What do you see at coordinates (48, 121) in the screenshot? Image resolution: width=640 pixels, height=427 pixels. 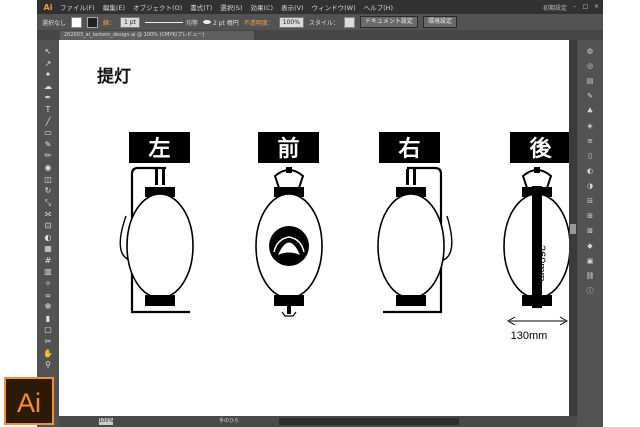 I see `line-tool-icon: ╱` at bounding box center [48, 121].